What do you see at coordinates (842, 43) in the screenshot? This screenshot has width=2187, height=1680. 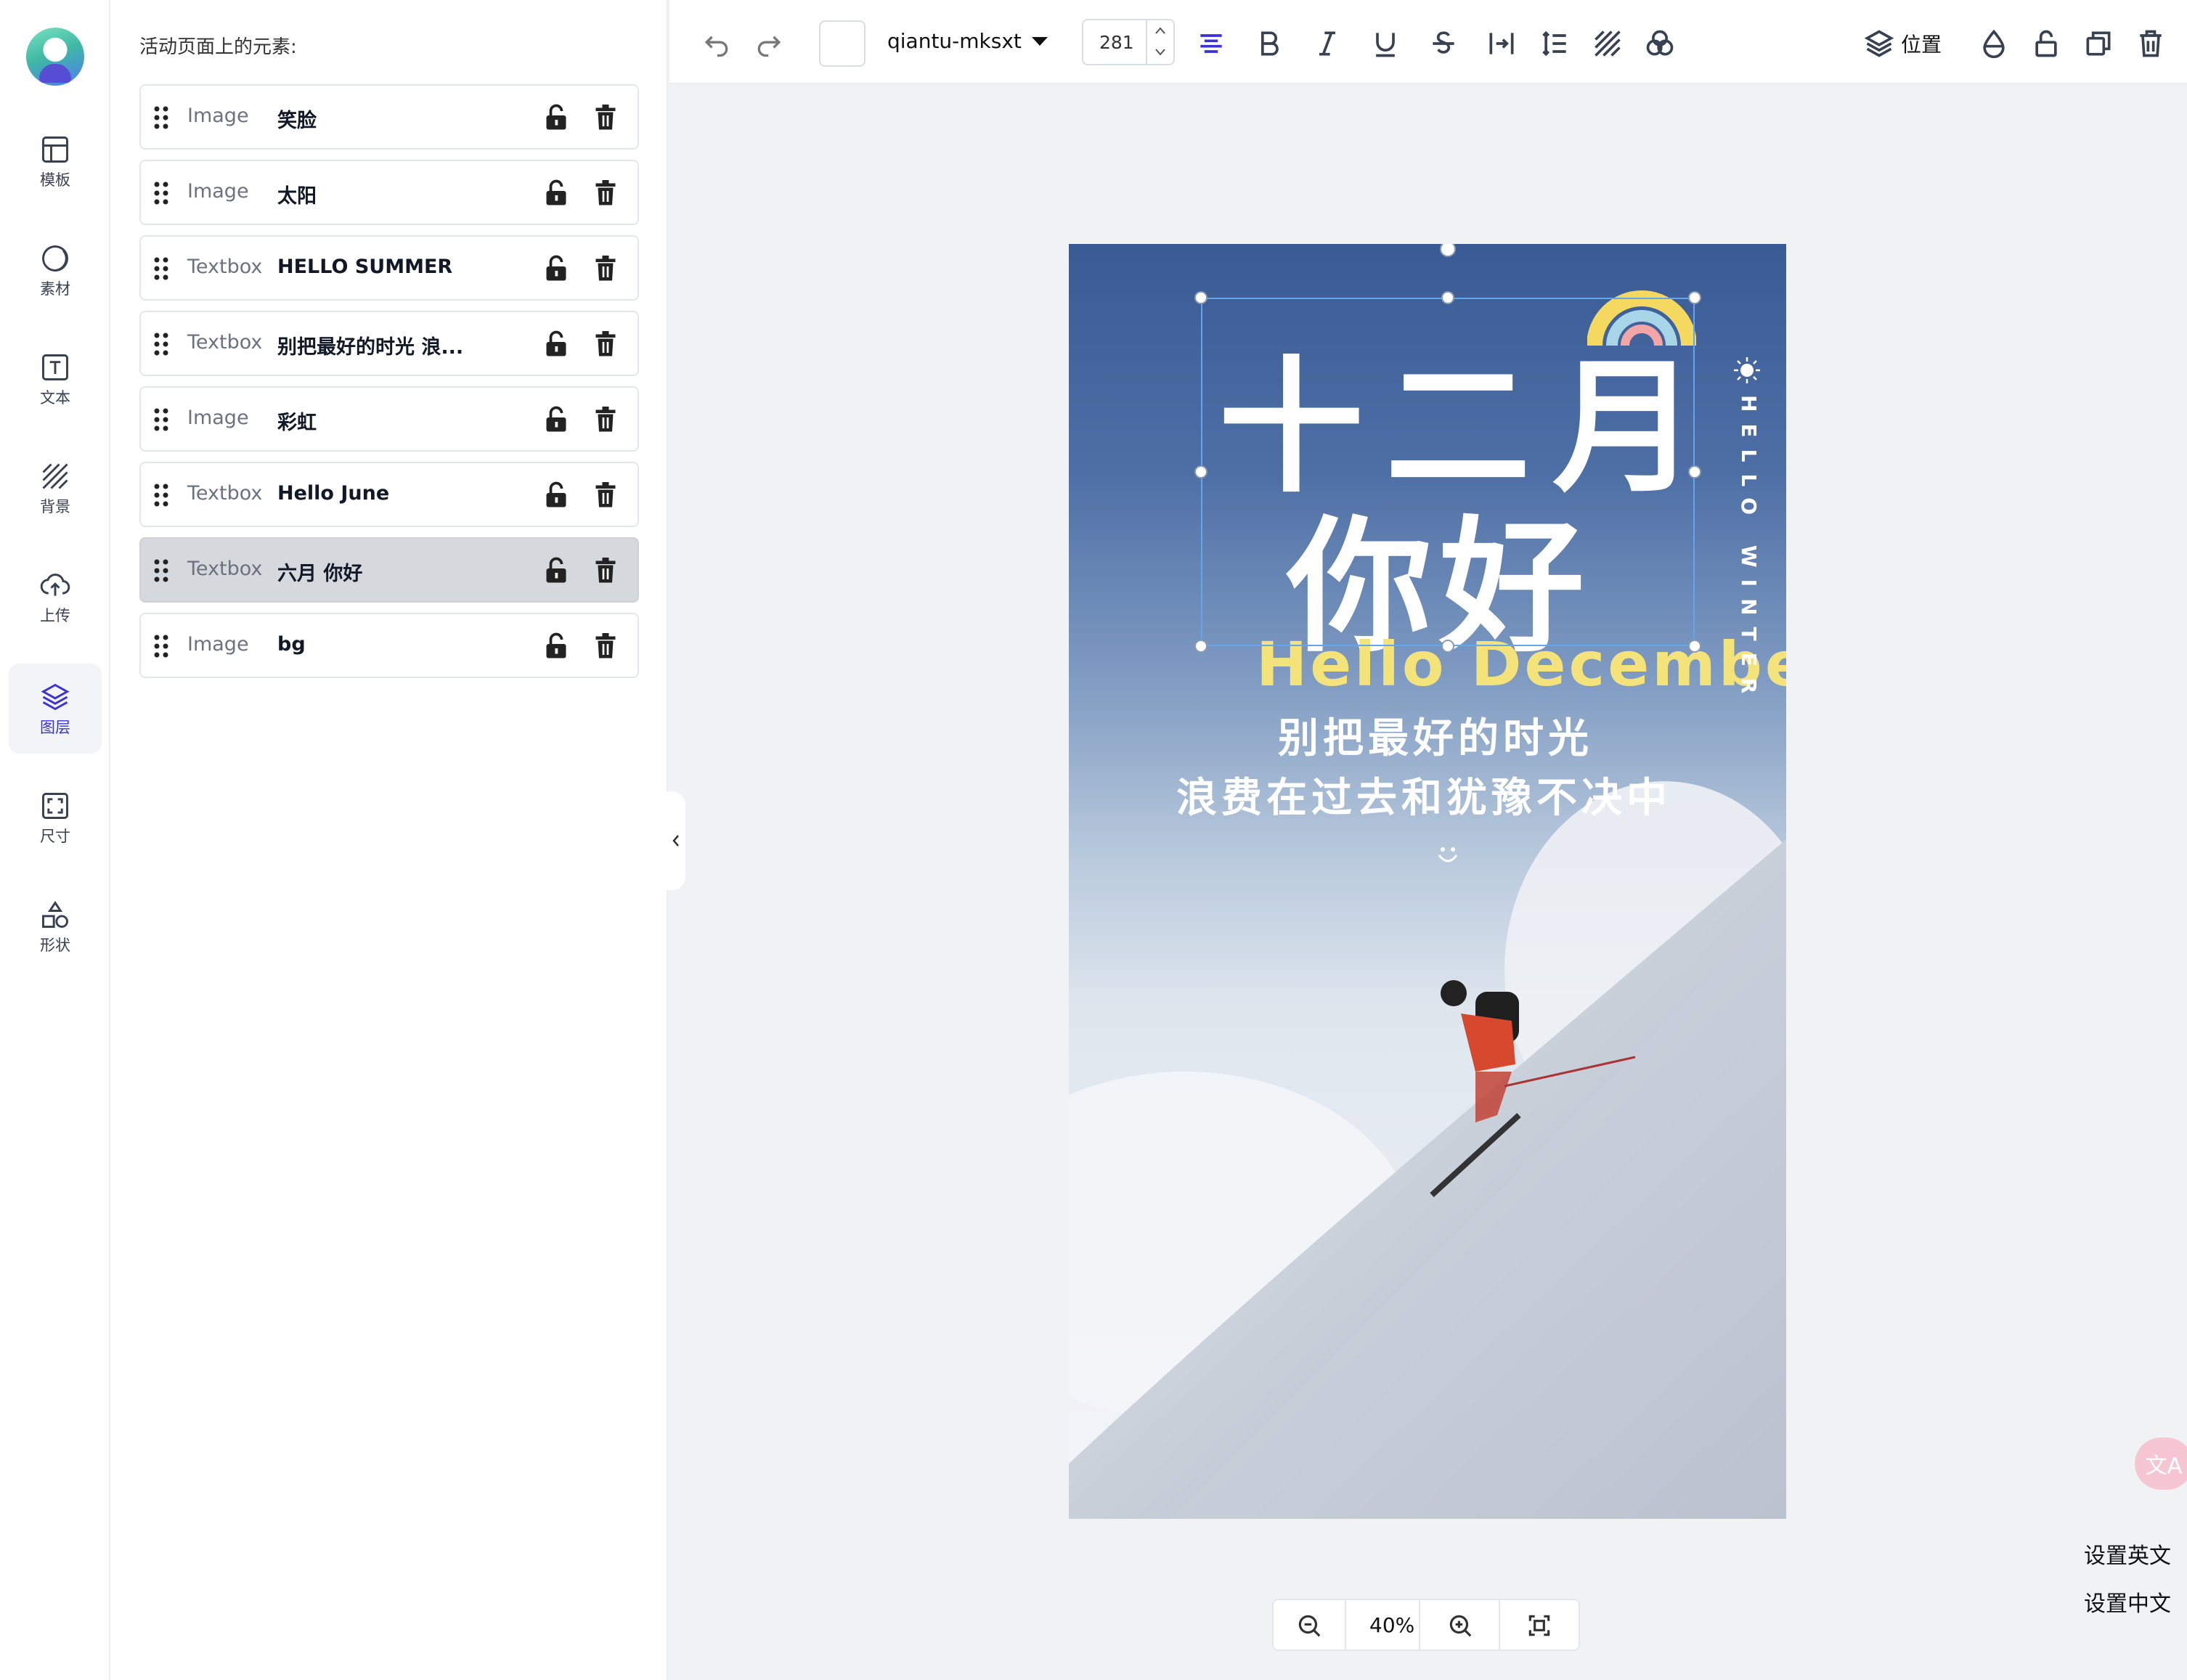 I see `text-color-swatch` at bounding box center [842, 43].